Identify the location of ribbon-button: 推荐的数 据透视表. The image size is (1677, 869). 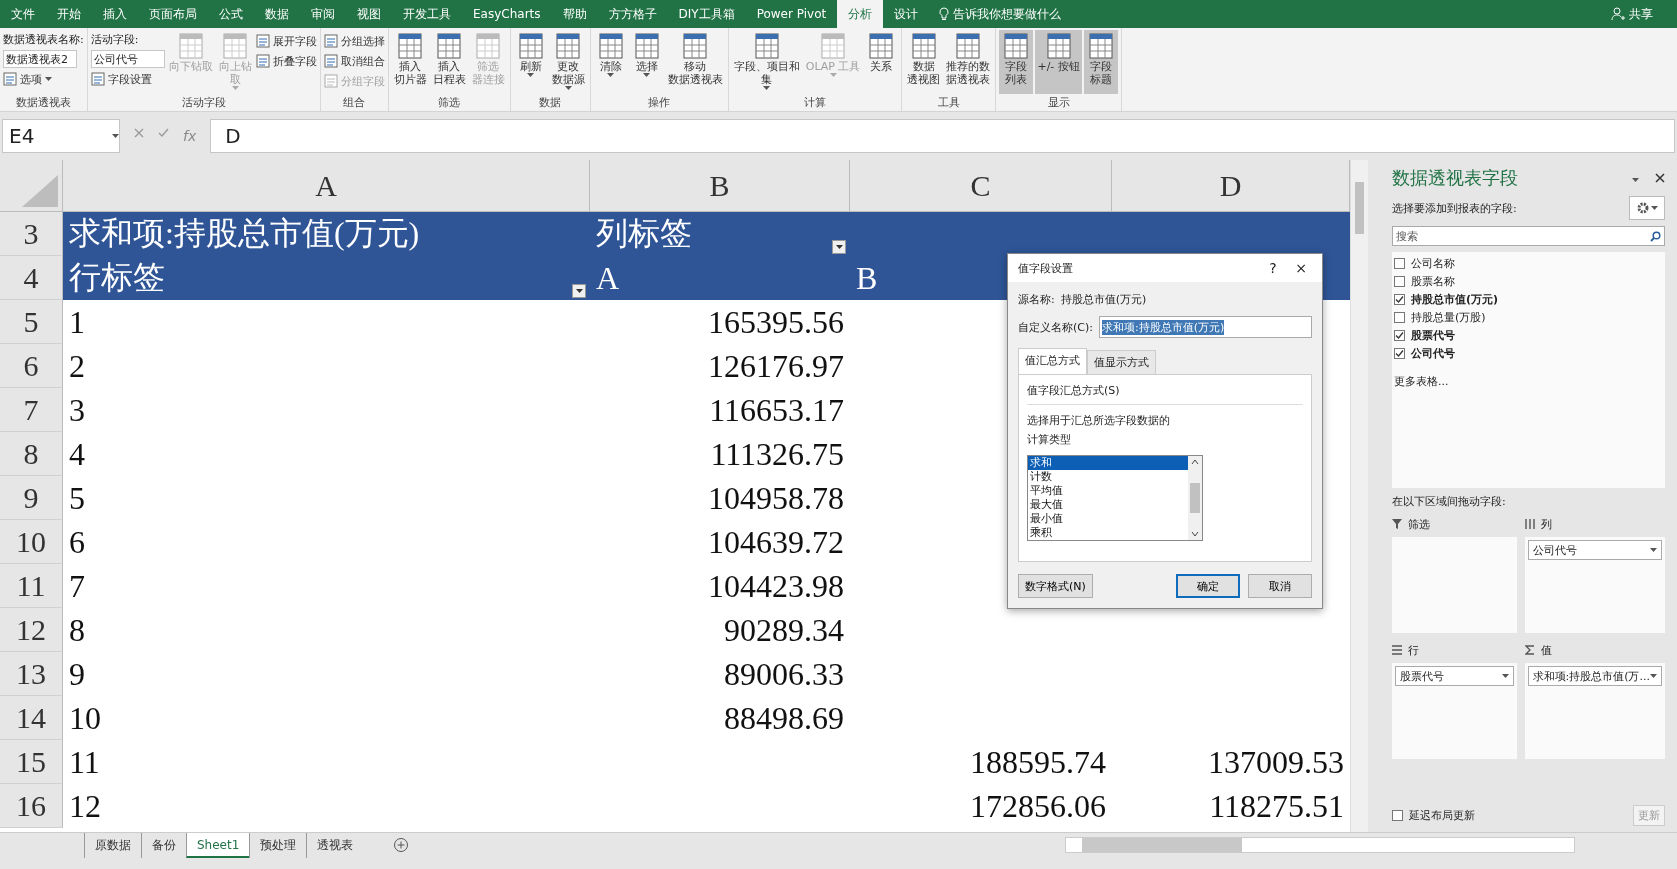
(968, 62).